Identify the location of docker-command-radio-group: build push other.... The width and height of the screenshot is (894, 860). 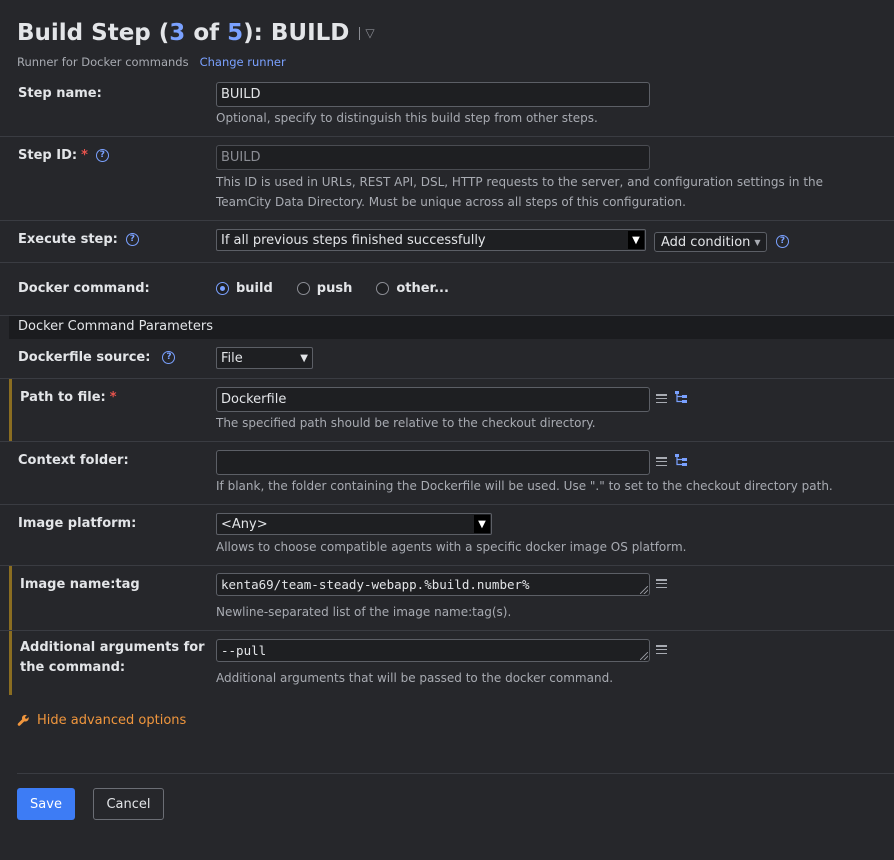
(332, 288).